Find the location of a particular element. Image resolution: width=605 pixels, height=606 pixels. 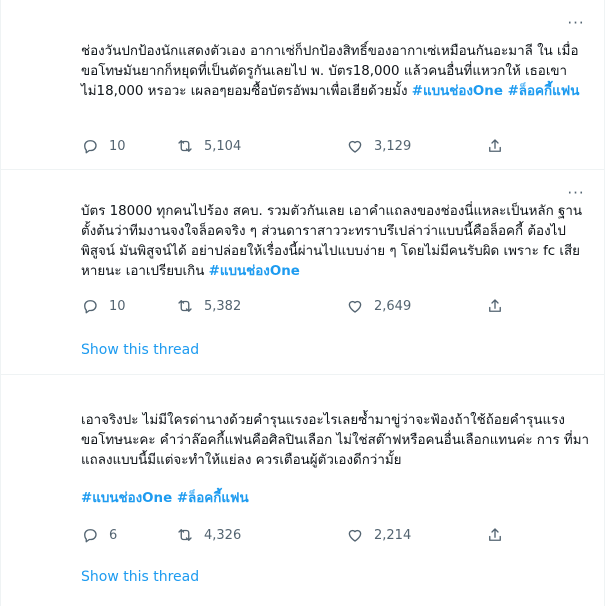

retweet-button: 5,382 is located at coordinates (208, 306).